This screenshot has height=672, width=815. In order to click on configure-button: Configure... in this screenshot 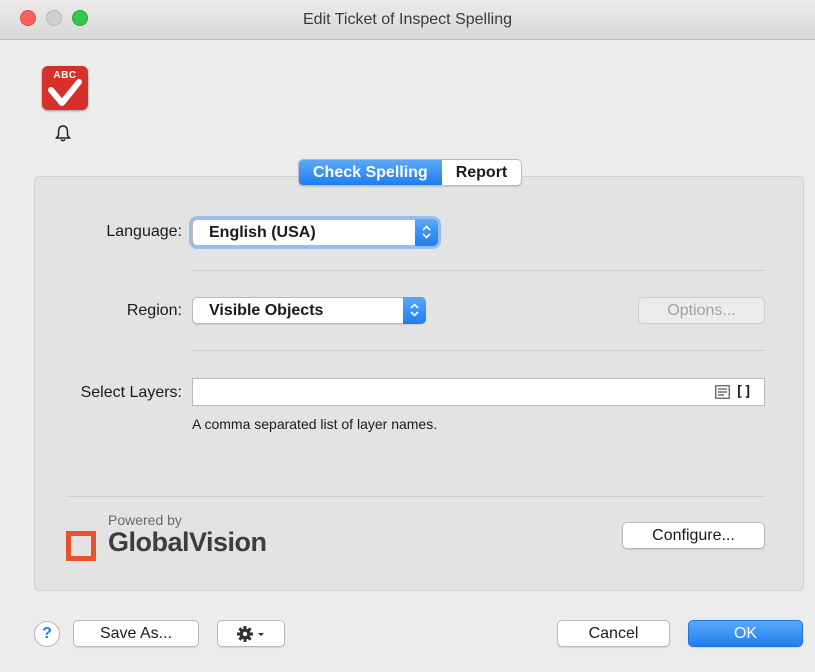, I will do `click(693, 535)`.